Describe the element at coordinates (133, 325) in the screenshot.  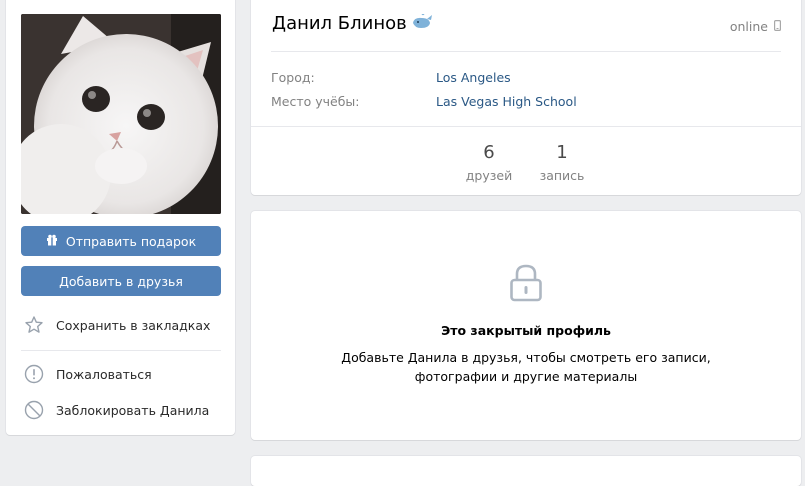
I see `bookmark-label: Сохранить в закладках` at that location.